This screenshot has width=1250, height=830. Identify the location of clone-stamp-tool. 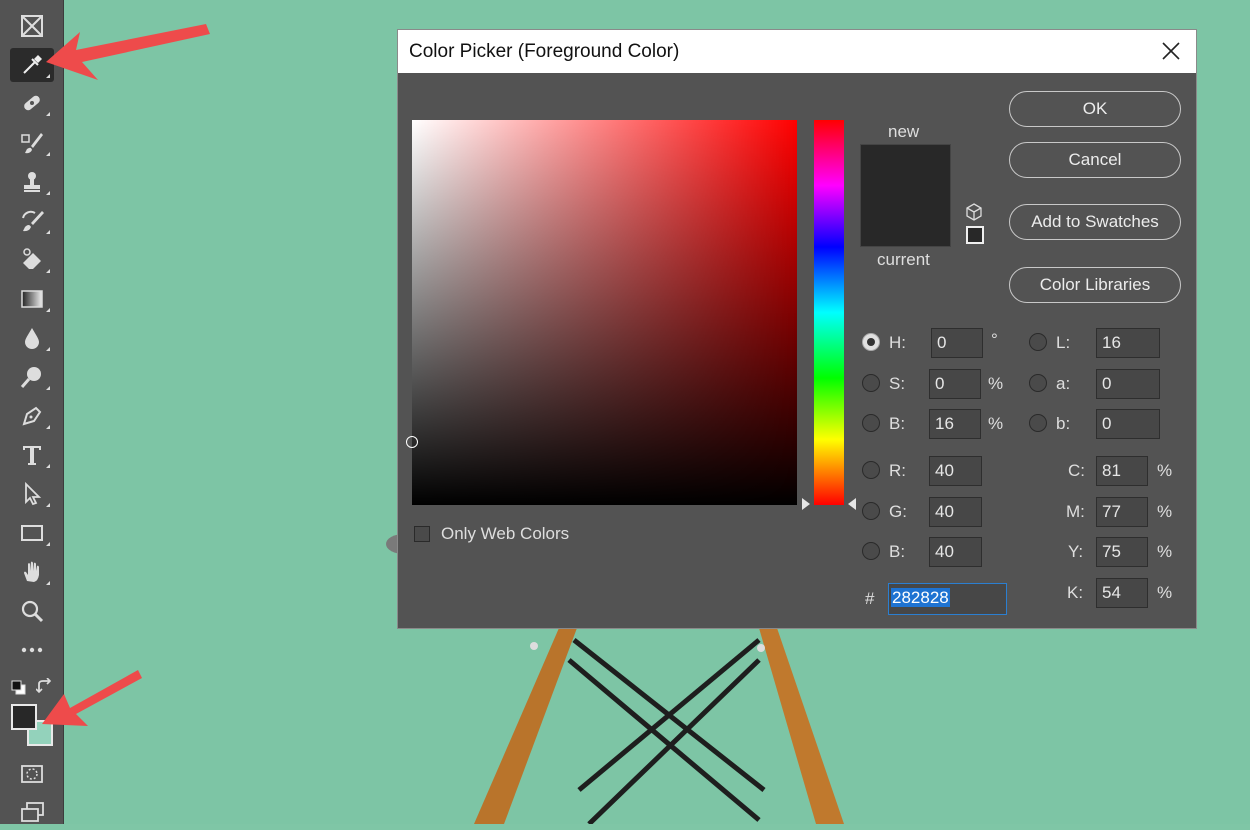
(32, 182).